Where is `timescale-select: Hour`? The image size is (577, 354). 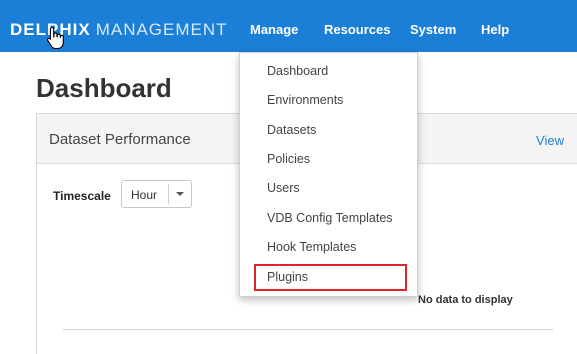
timescale-select: Hour is located at coordinates (156, 194).